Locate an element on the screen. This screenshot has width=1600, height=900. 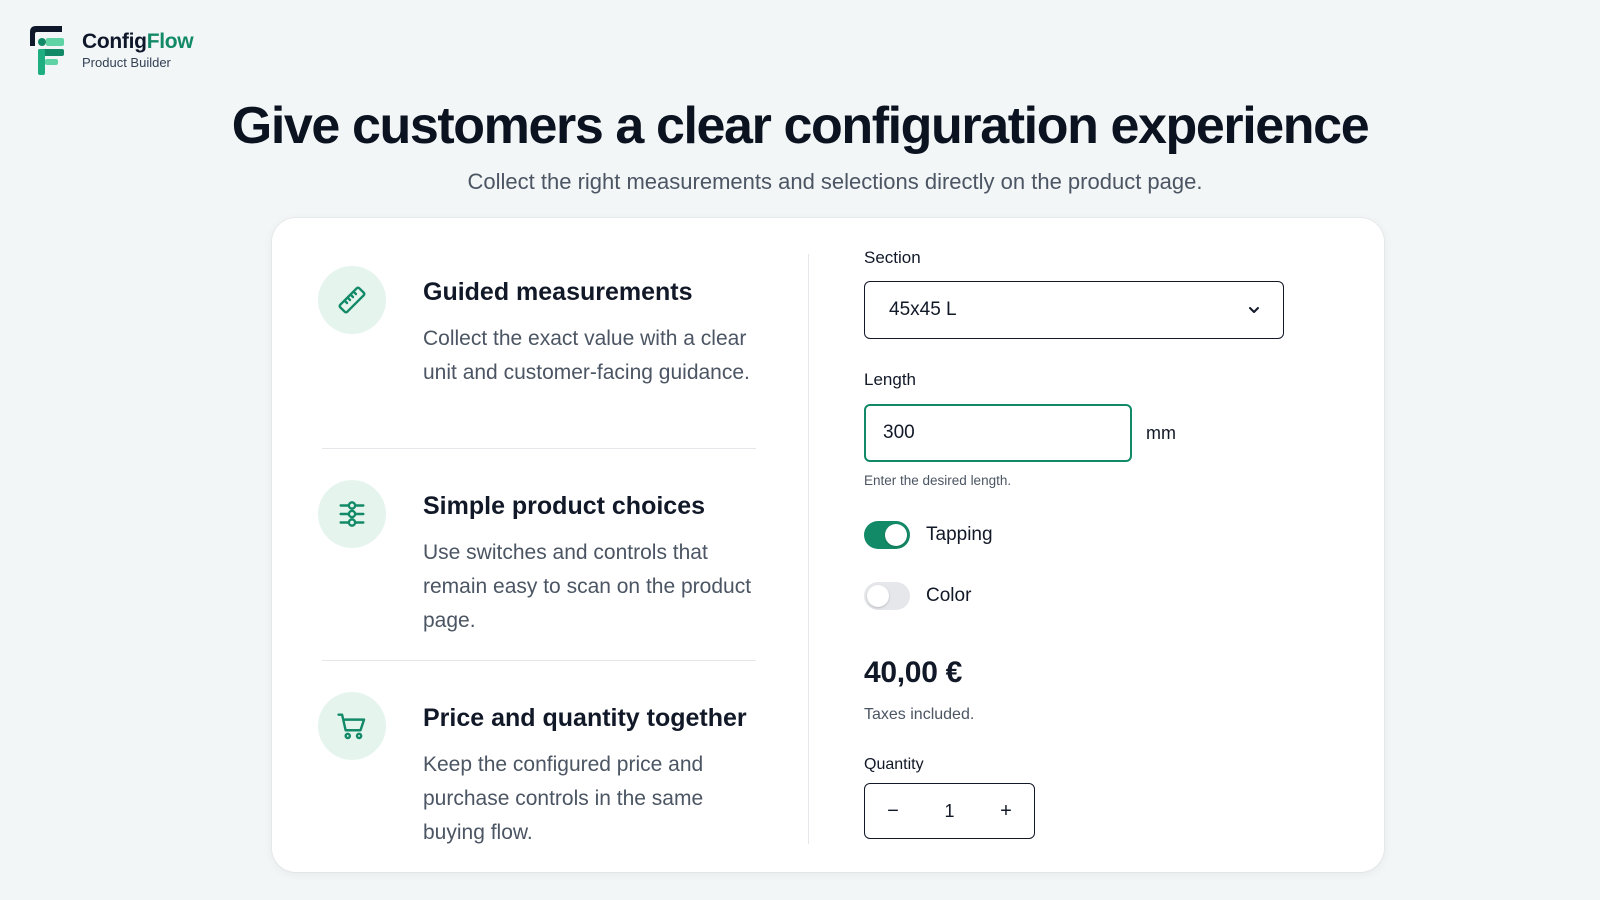
tapping-toggle is located at coordinates (887, 535).